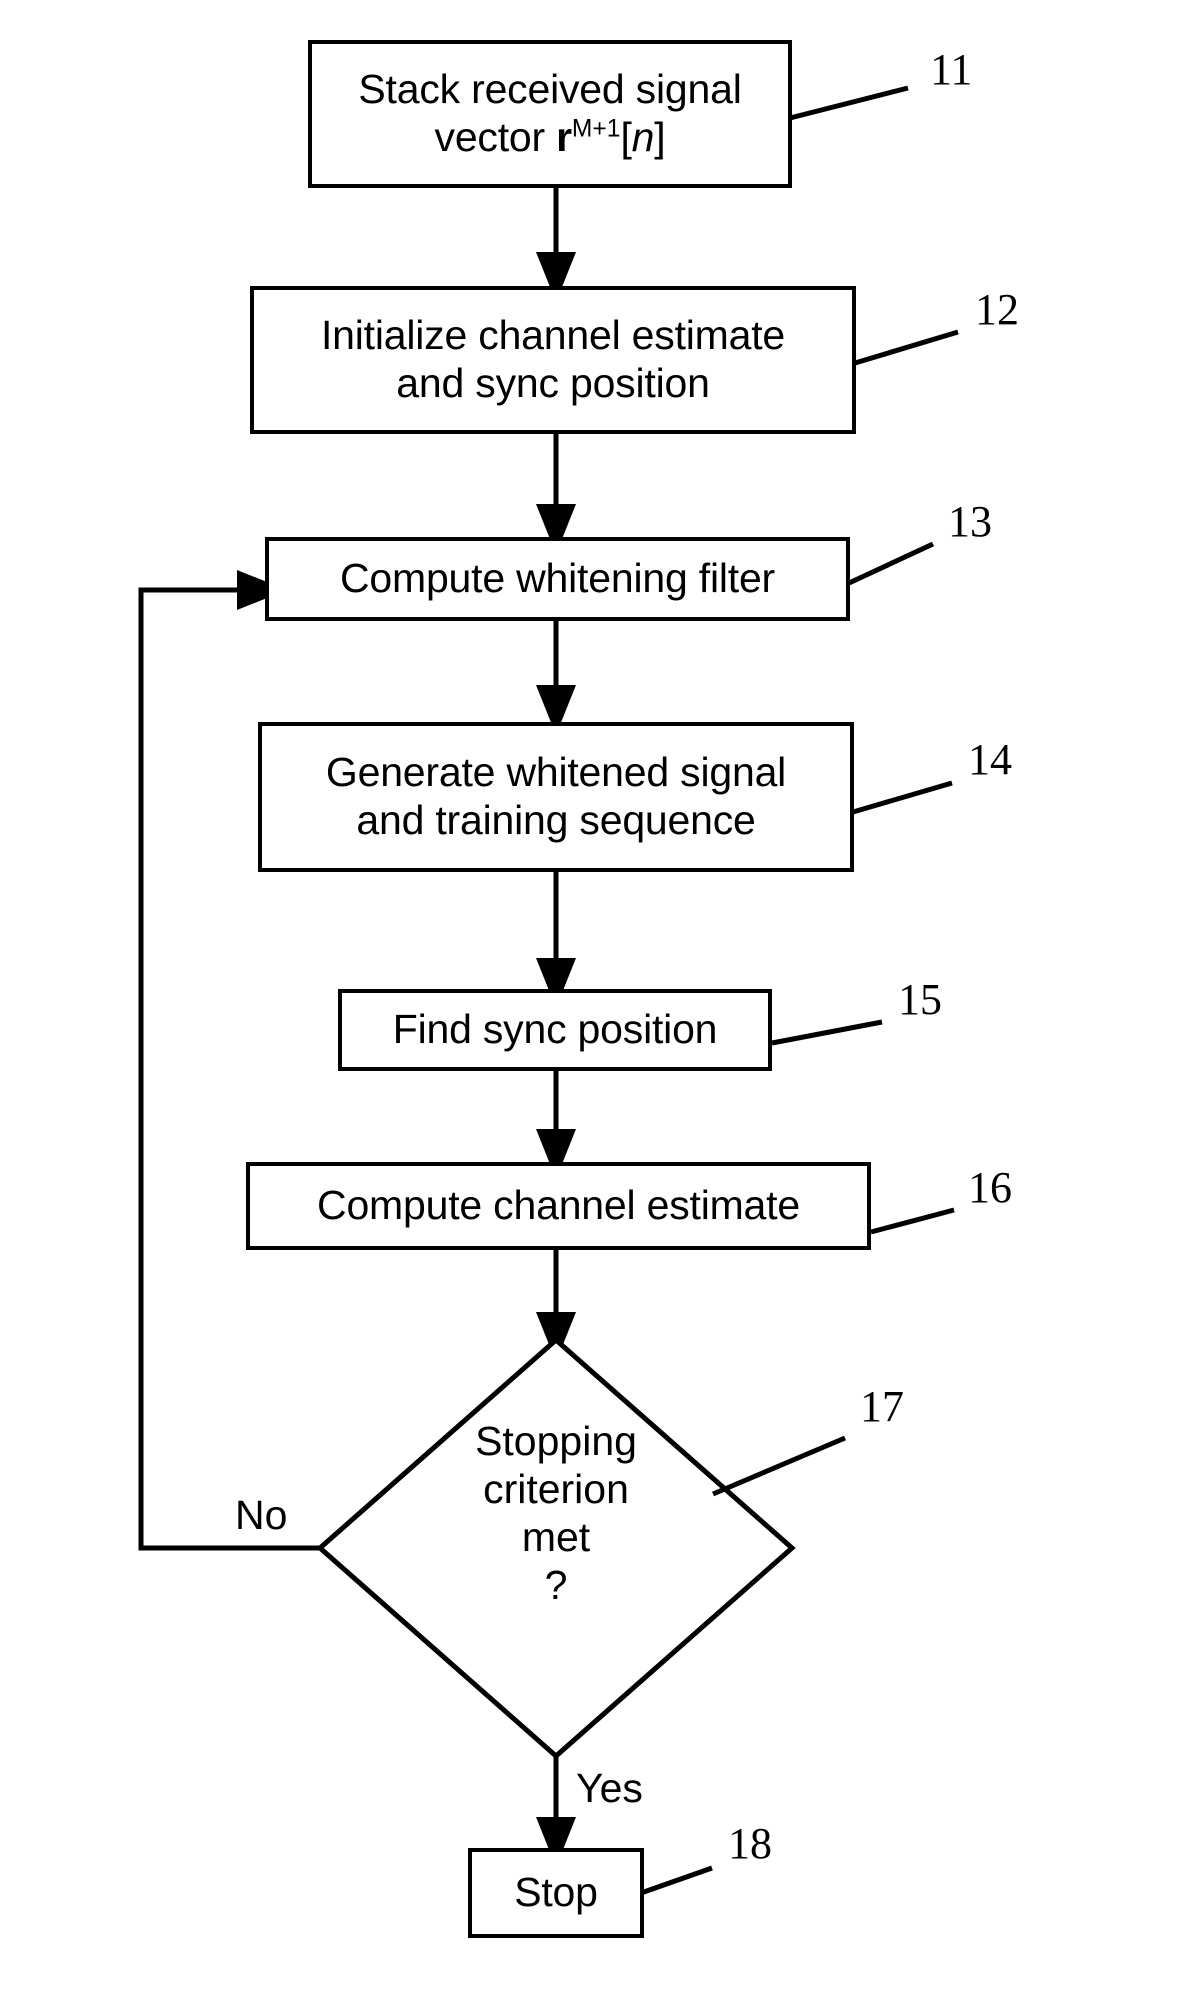  What do you see at coordinates (556, 1488) in the screenshot?
I see `node-17-line-2: criterion` at bounding box center [556, 1488].